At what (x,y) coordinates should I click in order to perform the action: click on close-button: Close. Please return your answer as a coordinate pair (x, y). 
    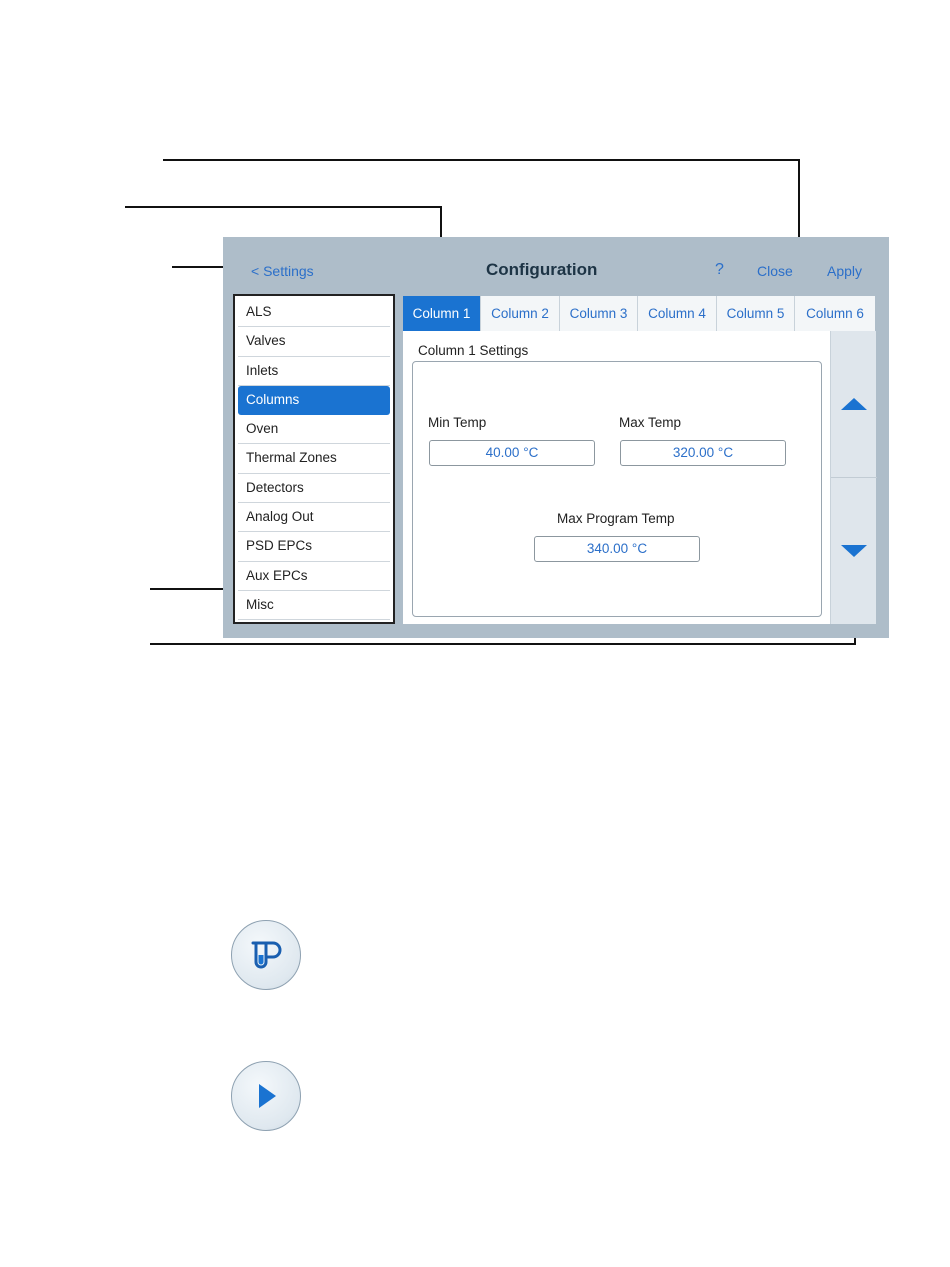
    Looking at the image, I should click on (775, 271).